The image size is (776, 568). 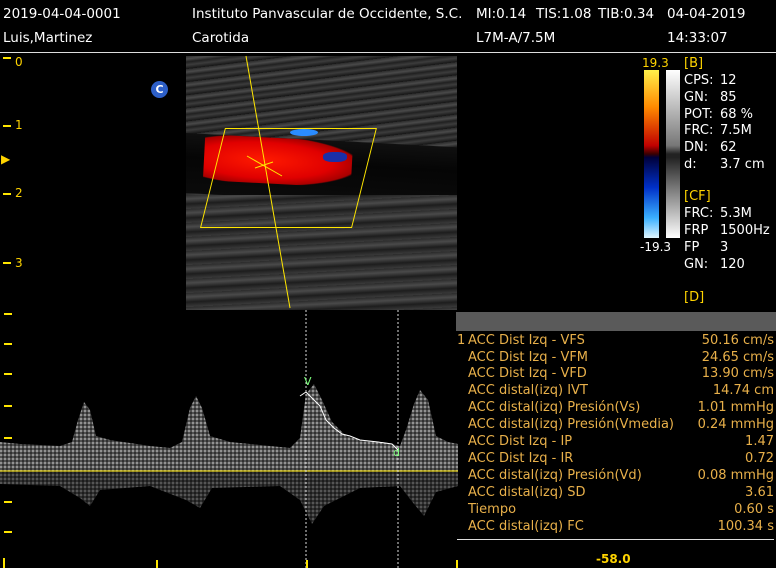 I want to click on measurement-value: 100.34 s, so click(x=745, y=526).